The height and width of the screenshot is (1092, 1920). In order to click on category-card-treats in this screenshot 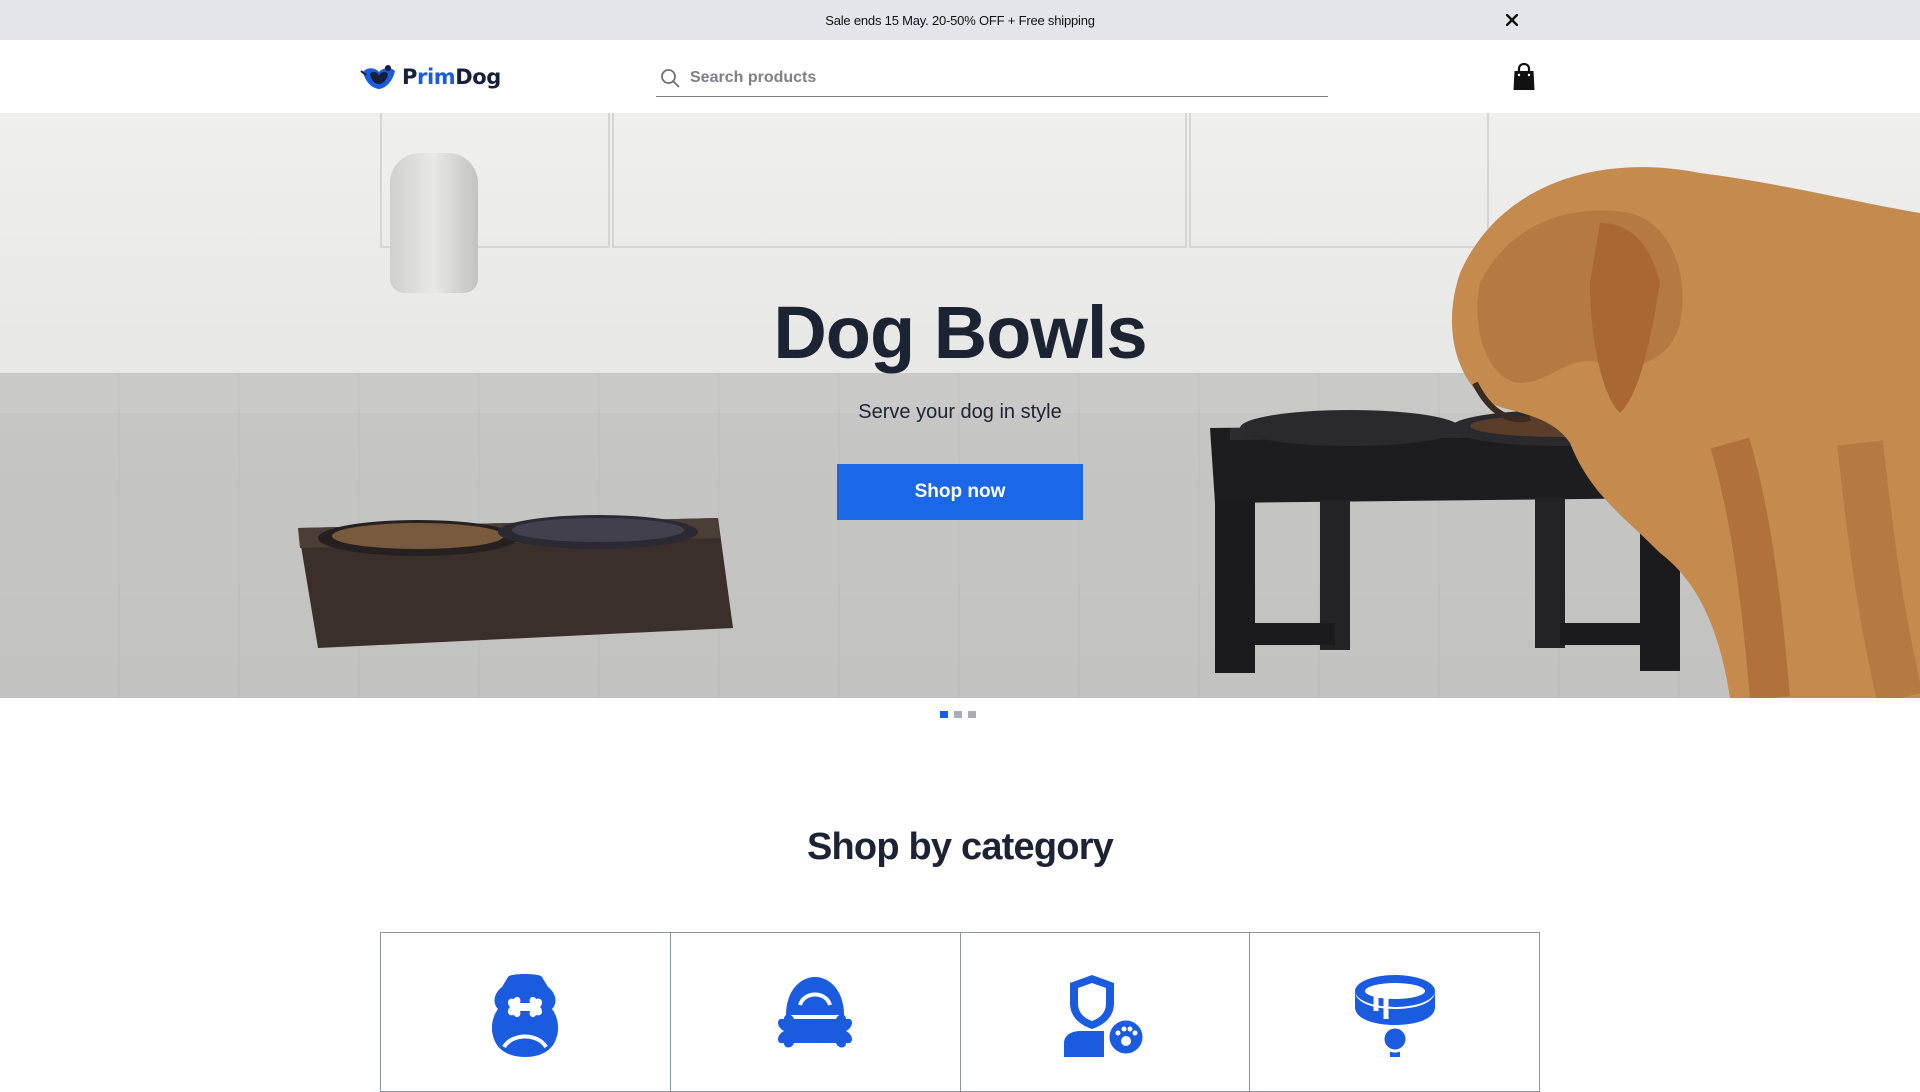, I will do `click(526, 1012)`.